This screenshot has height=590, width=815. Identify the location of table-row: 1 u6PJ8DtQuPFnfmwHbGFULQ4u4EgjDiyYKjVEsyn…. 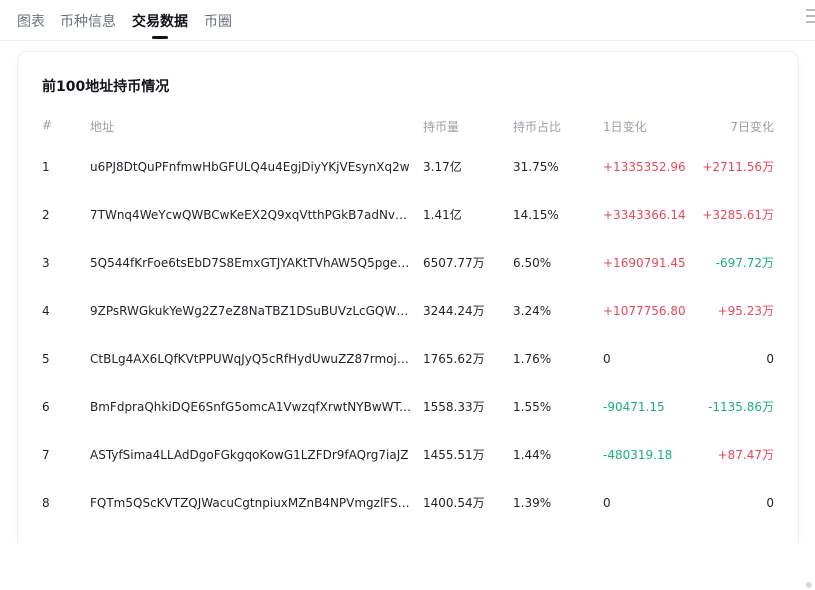
(408, 178).